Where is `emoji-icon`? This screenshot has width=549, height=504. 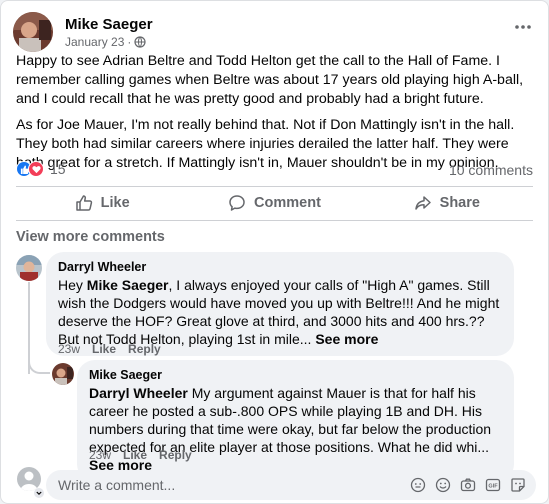 emoji-icon is located at coordinates (443, 485).